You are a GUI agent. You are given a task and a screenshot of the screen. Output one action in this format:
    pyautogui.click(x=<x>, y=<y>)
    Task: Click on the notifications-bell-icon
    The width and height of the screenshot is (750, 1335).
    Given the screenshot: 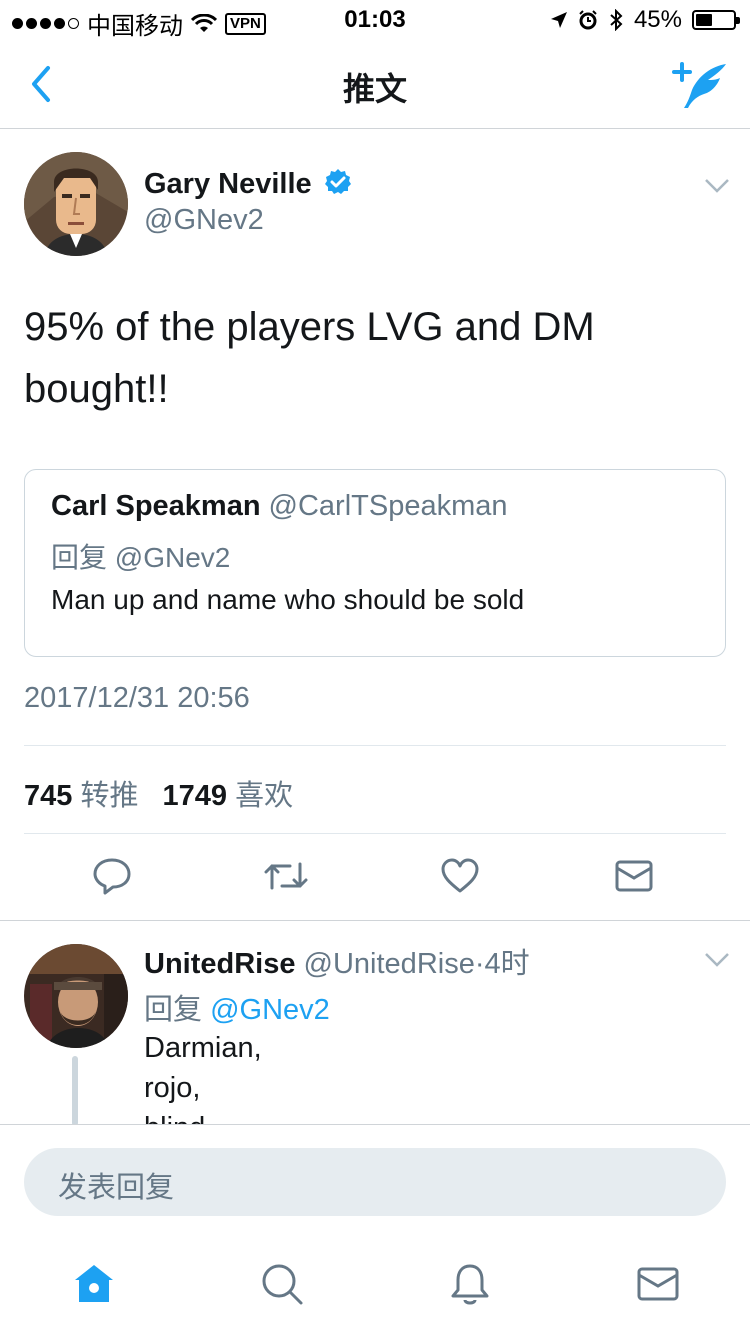 What is the action you would take?
    pyautogui.click(x=470, y=1284)
    